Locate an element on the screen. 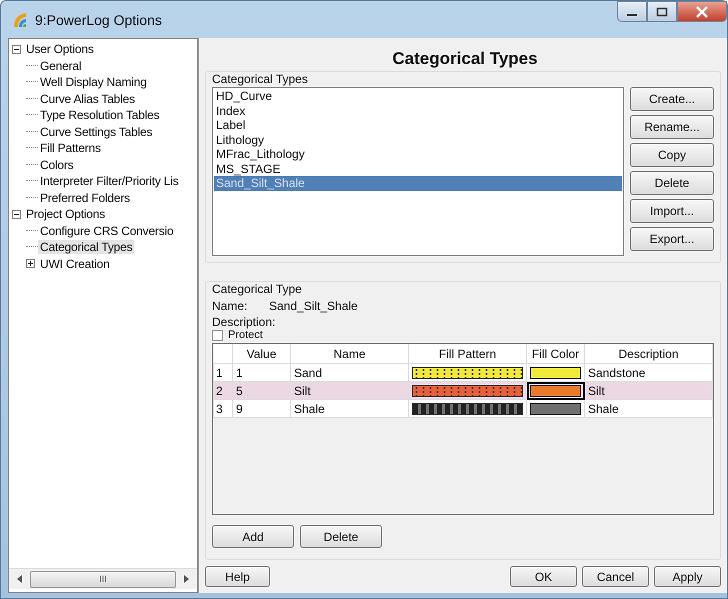  maximize-icon is located at coordinates (662, 11).